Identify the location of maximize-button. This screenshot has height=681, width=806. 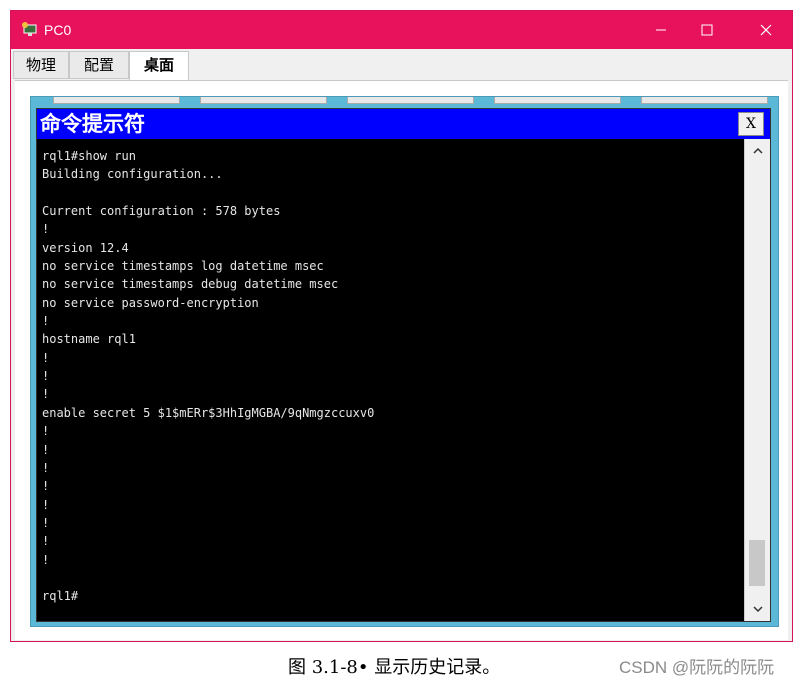
(707, 30).